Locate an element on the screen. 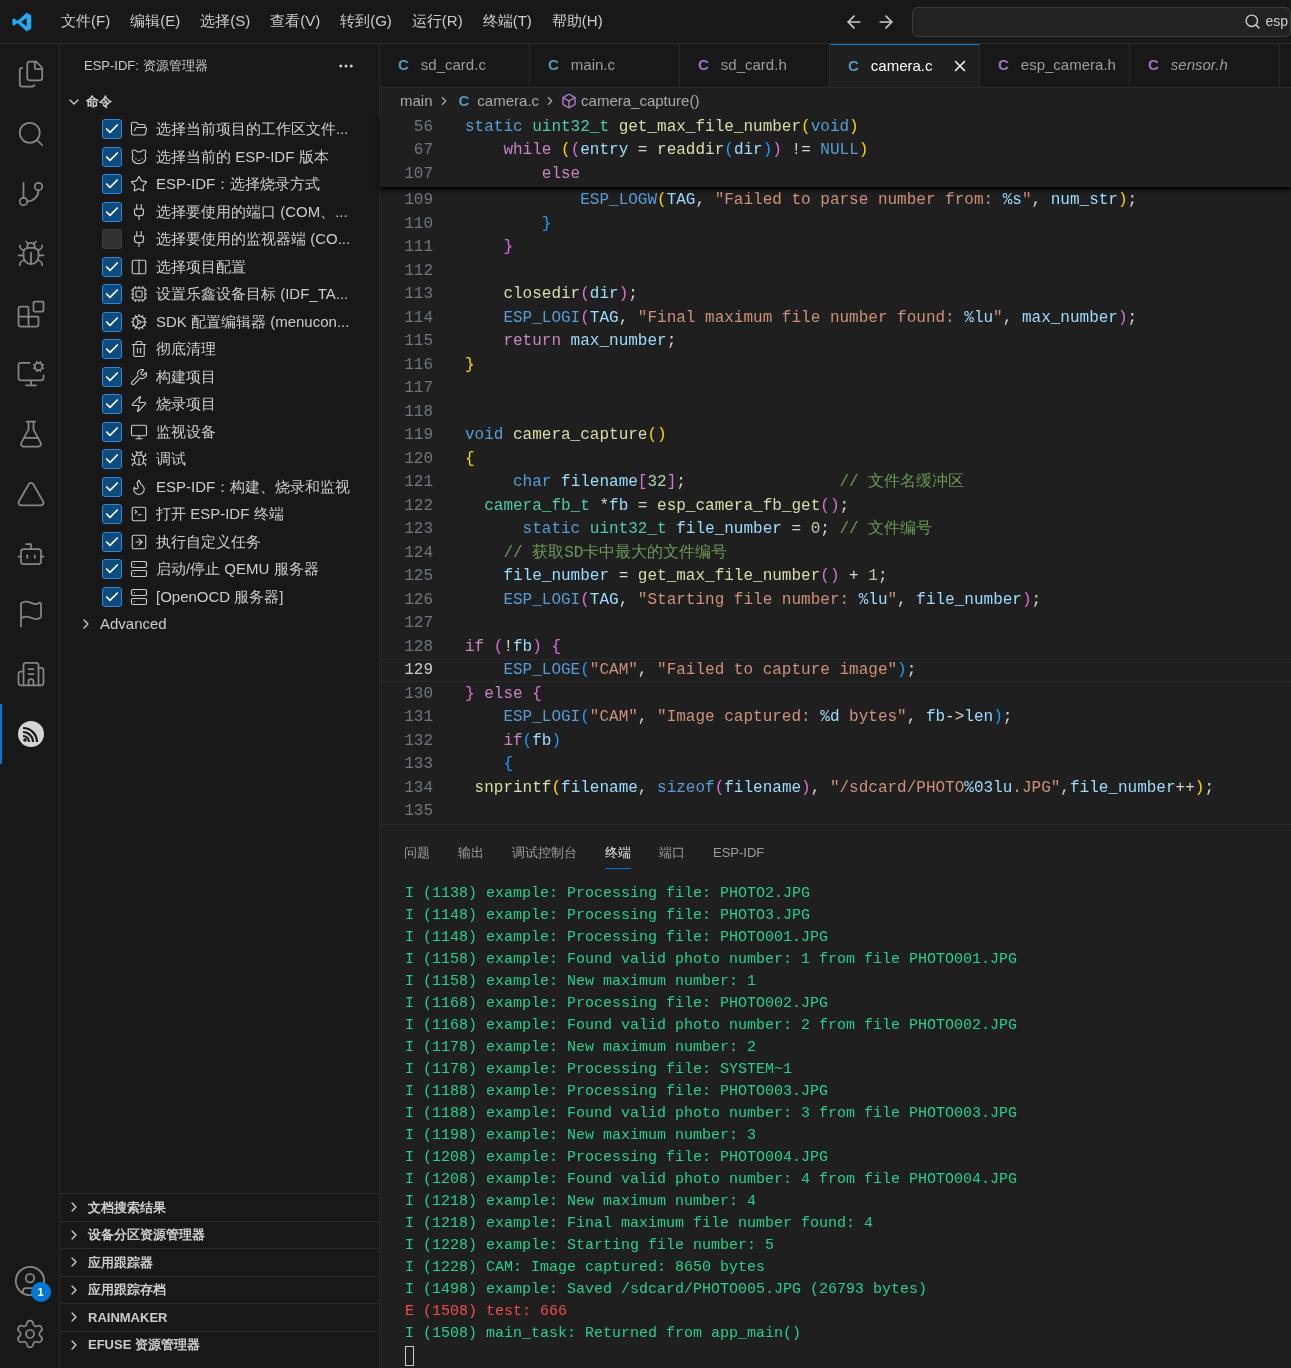 This screenshot has height=1368, width=1291. terminal-line: I (1168) example: Found valid photo number: 2 from file PHOTO002.JPG is located at coordinates (712, 1026).